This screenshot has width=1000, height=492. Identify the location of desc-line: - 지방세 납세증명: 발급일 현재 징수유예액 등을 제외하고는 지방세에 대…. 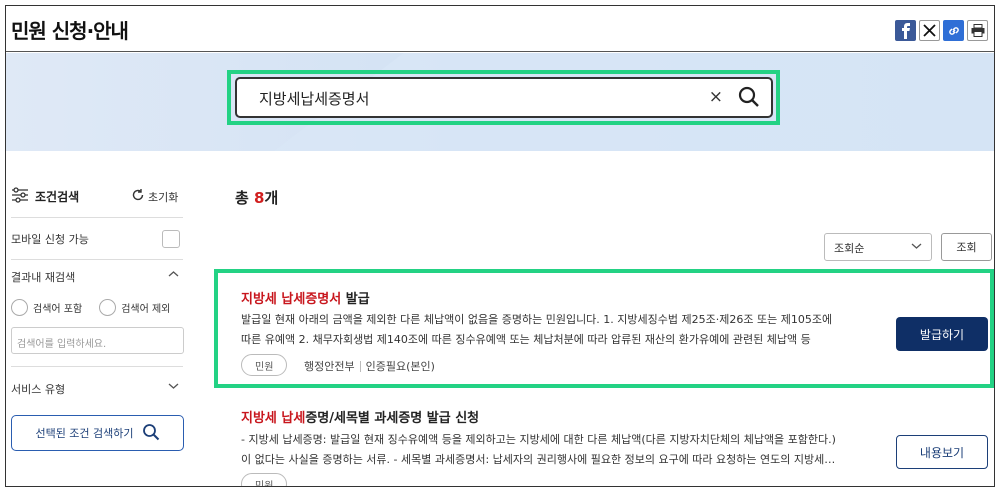
(538, 439).